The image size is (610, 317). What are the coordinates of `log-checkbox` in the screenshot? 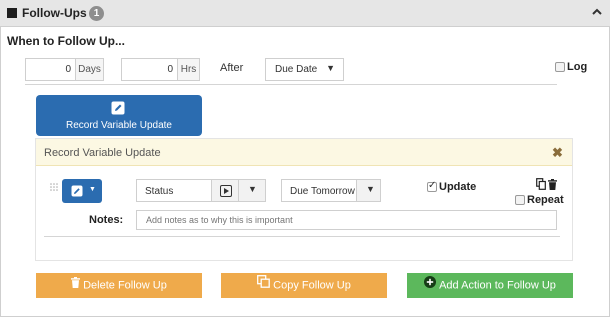 It's located at (560, 67).